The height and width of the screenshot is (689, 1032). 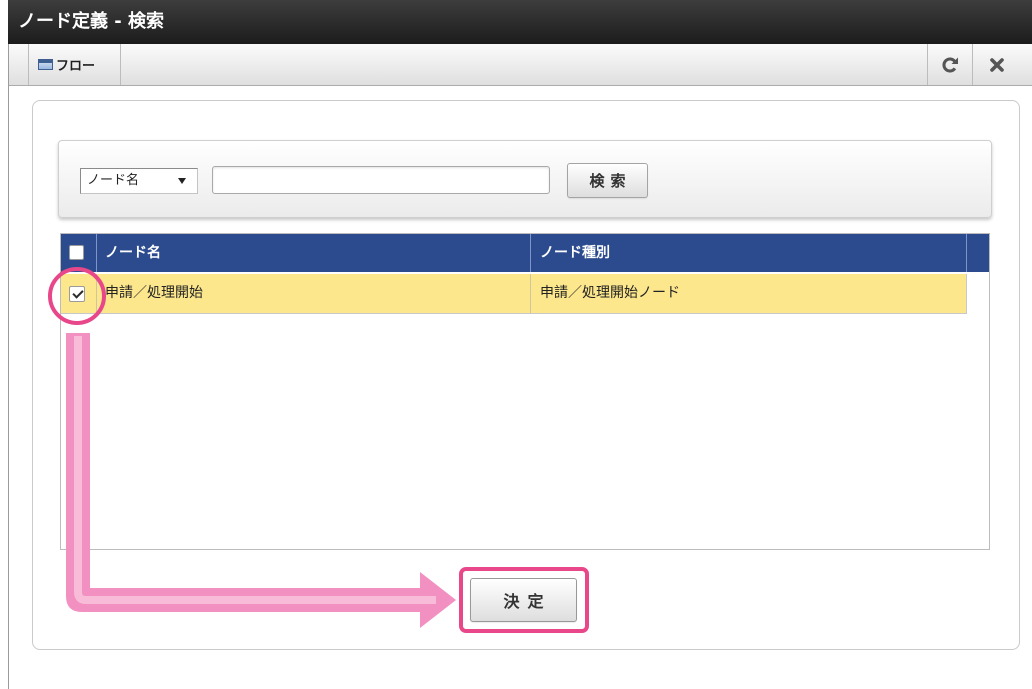 I want to click on select-all-cell, so click(x=78, y=253).